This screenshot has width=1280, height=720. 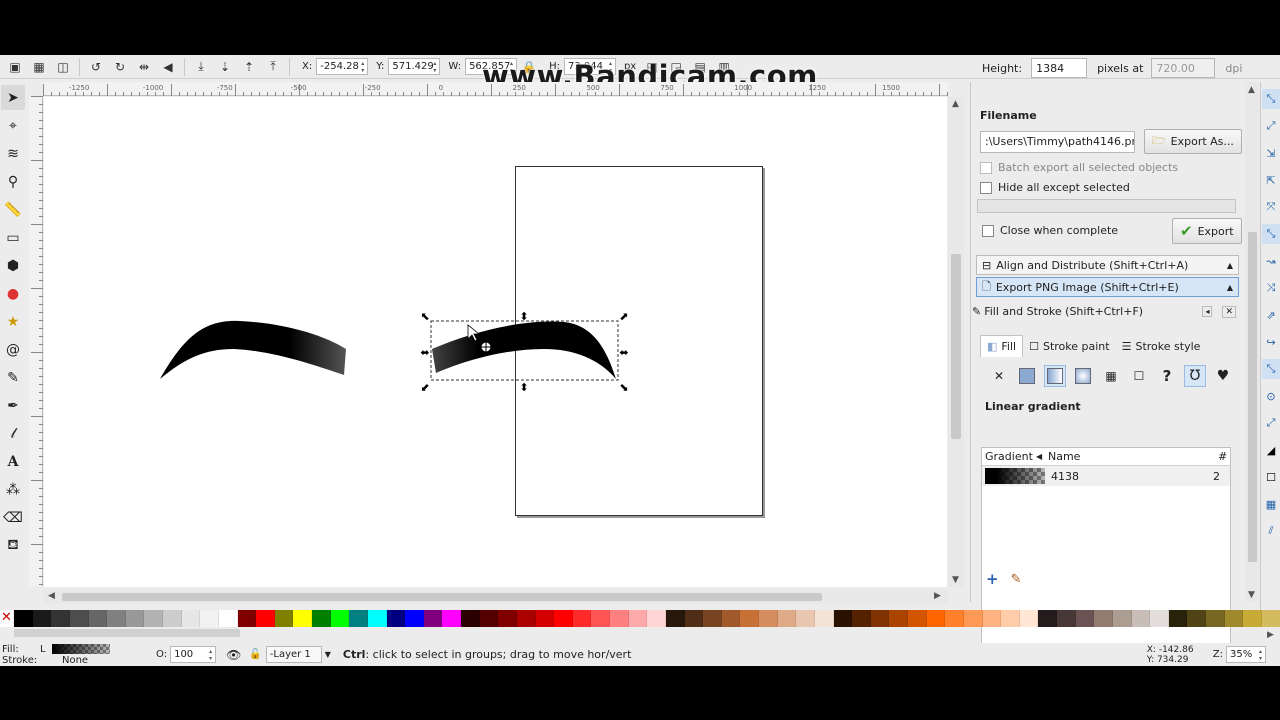 What do you see at coordinates (992, 579) in the screenshot?
I see `add-gradient-icon: +` at bounding box center [992, 579].